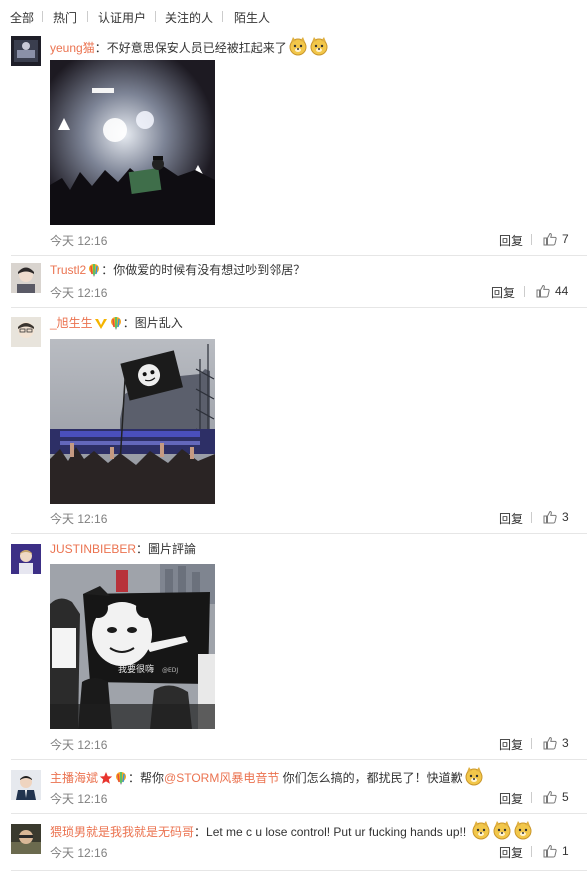 Image resolution: width=587 pixels, height=877 pixels. I want to click on like-button: 7, so click(556, 239).